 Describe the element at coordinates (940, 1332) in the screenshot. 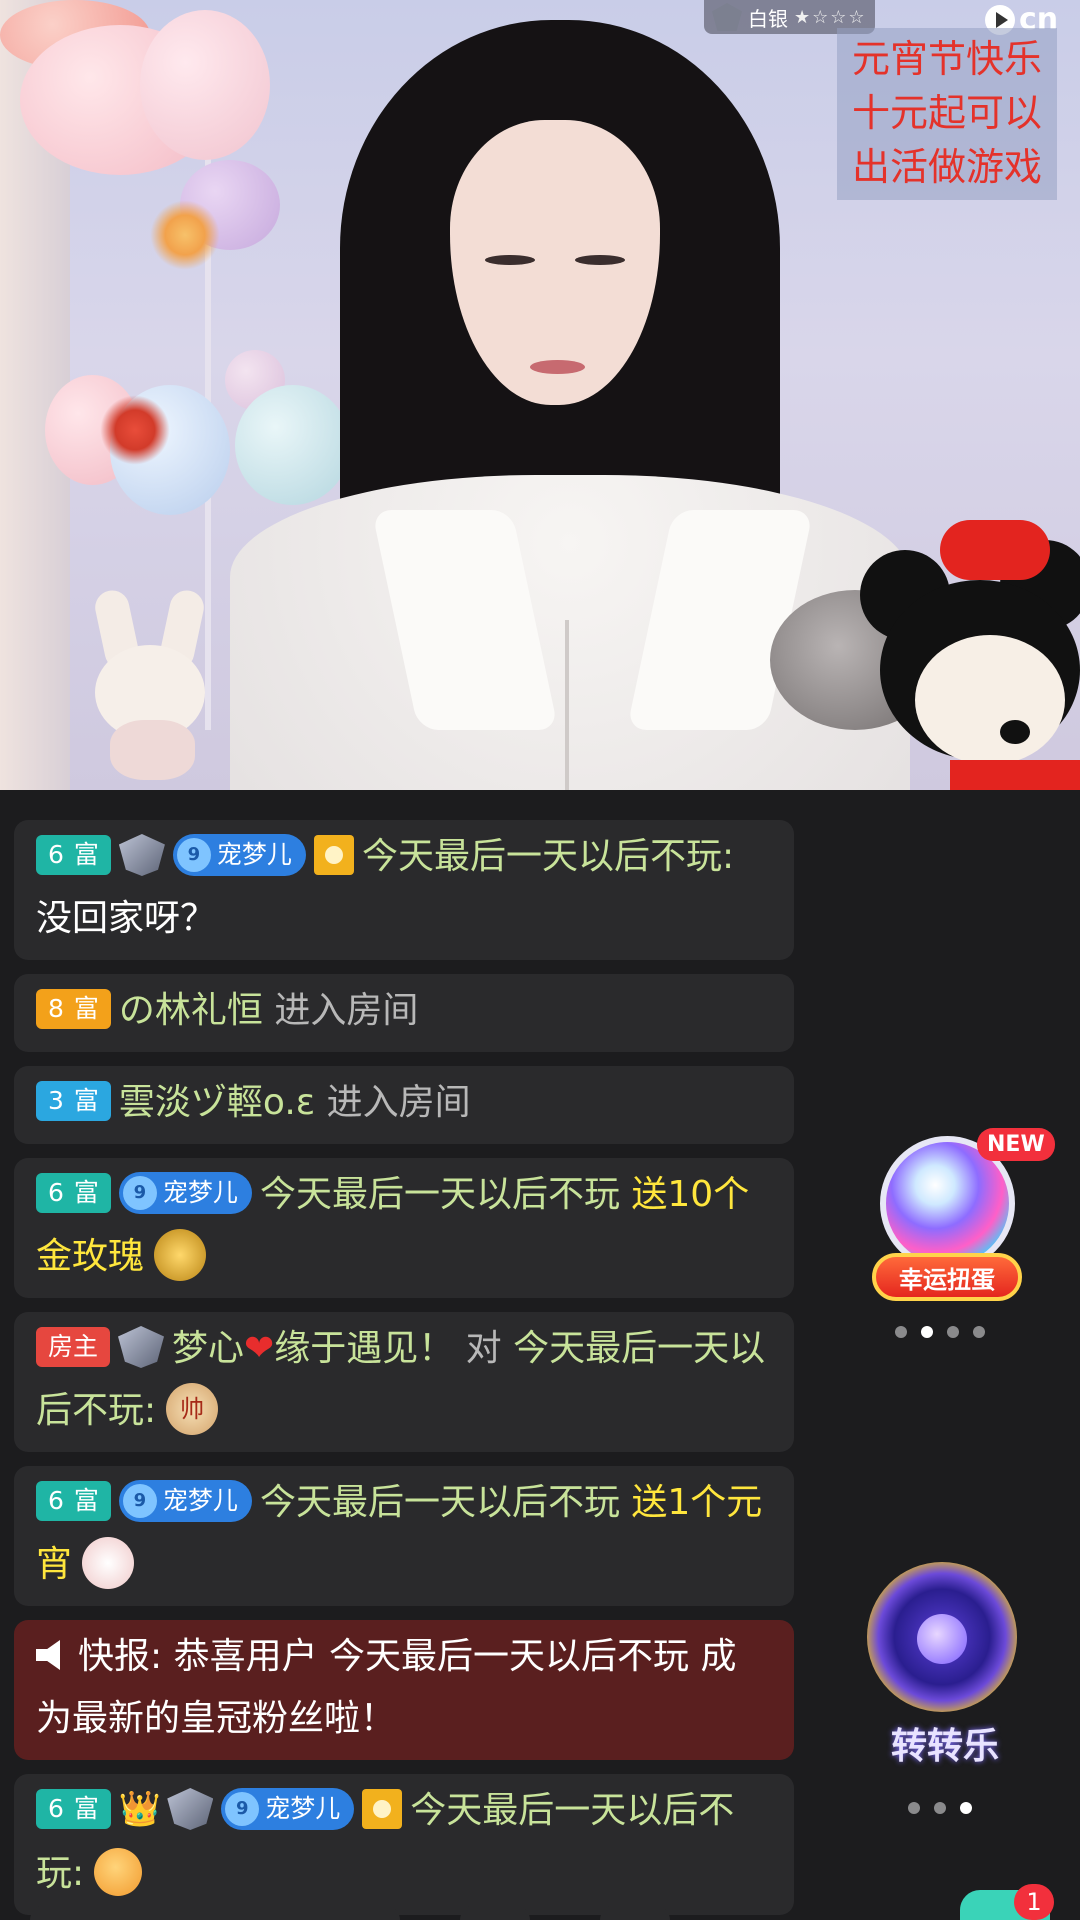

I see `gacha-pager` at that location.